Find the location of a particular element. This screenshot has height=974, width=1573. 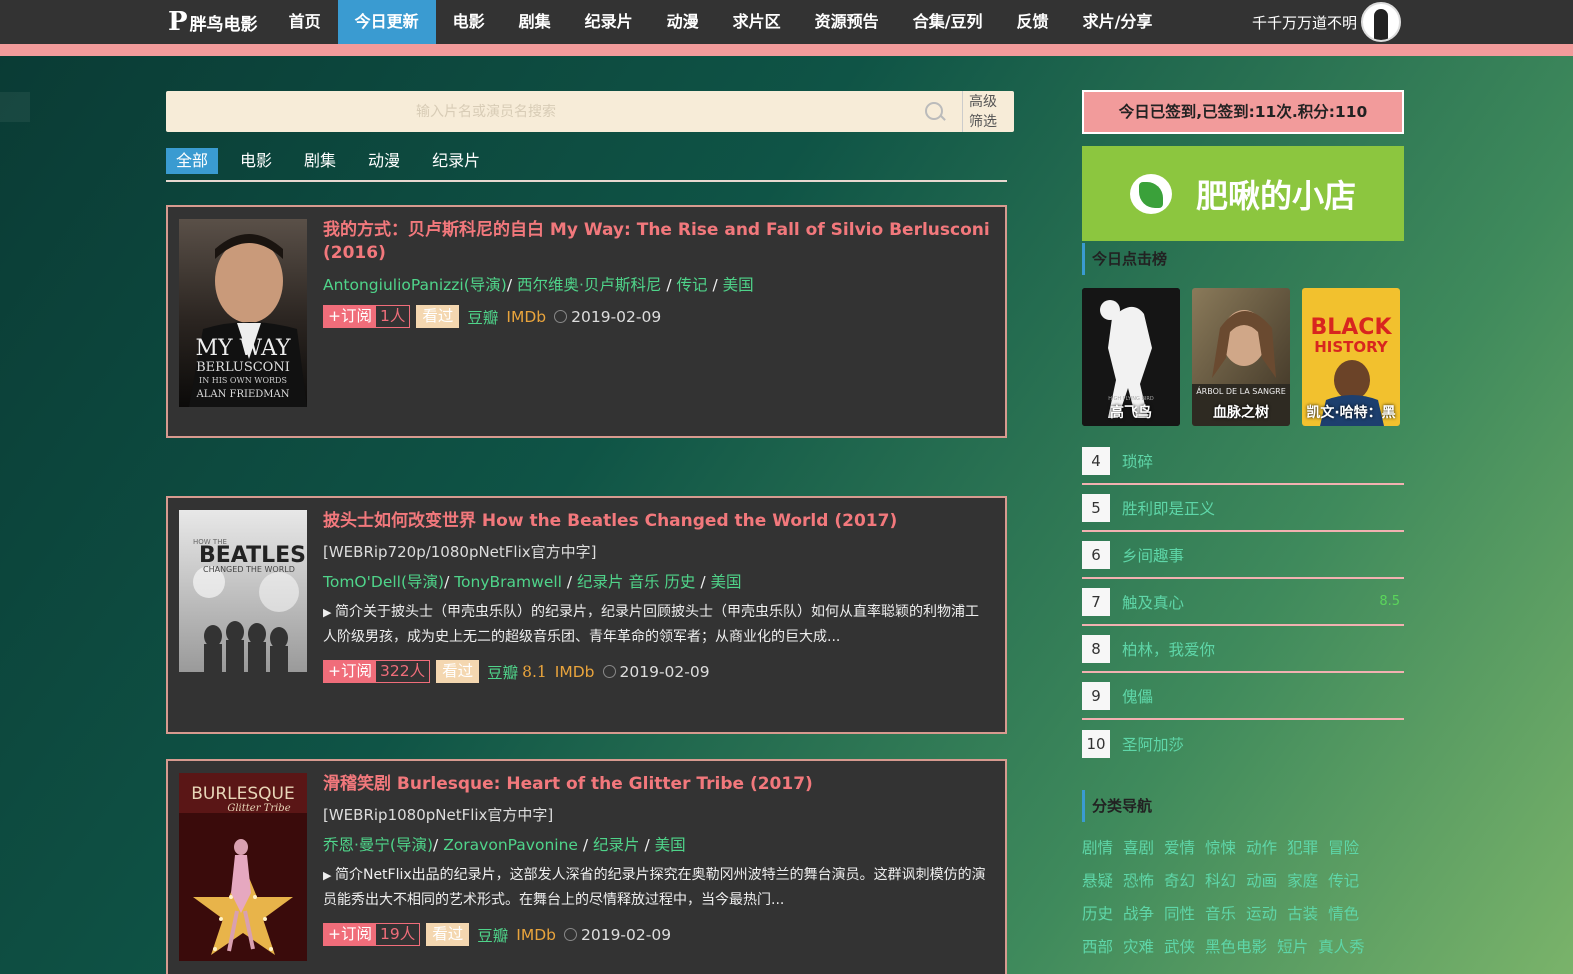

category-link: 科幻 is located at coordinates (1220, 880).